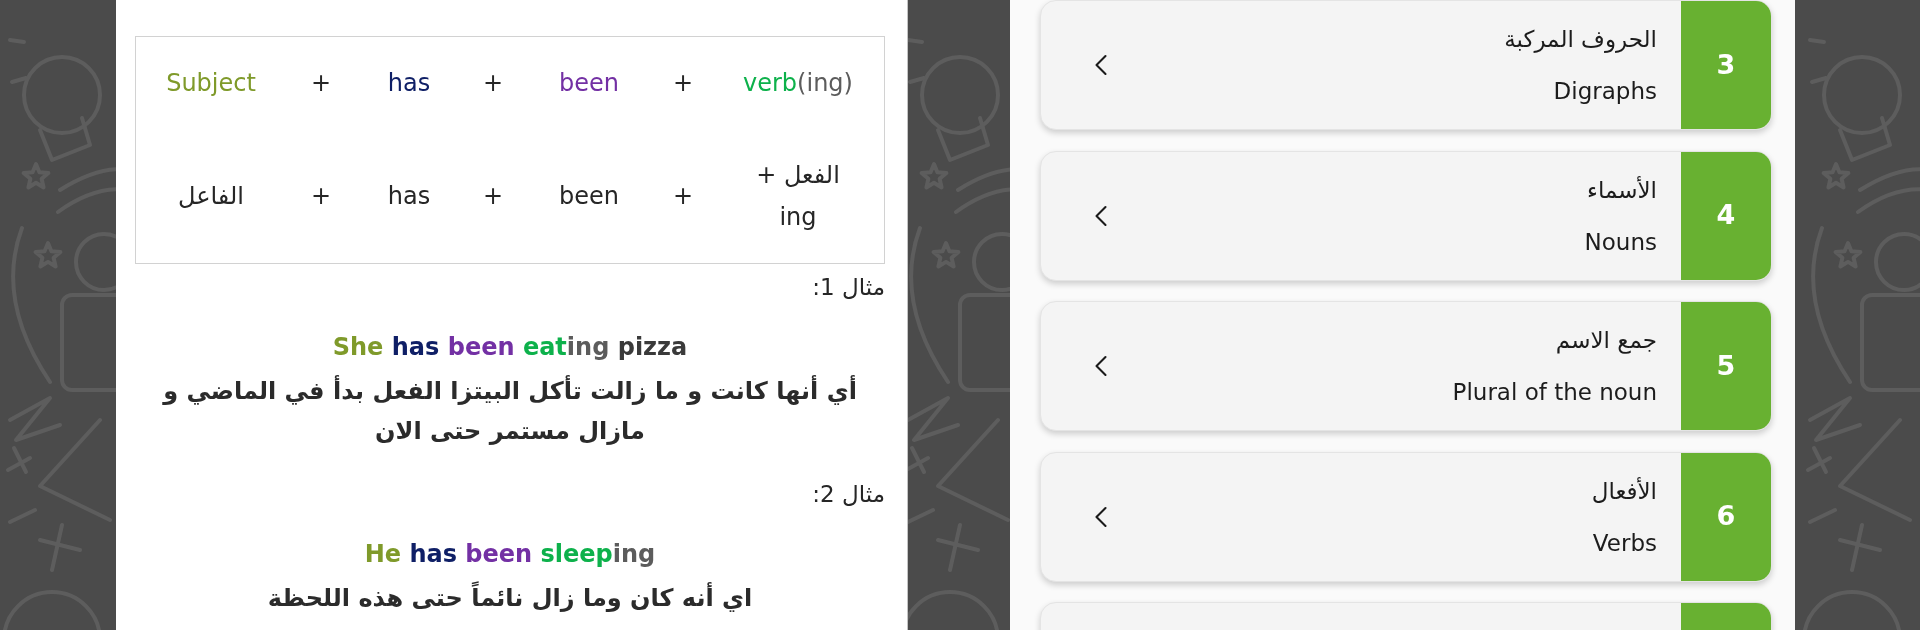  I want to click on example-translation: أي أنها كانت و ما زالت تأكل البيتزا الفعل بدأ في الماضي و مازال مستمر حتى الان, so click(509, 410).